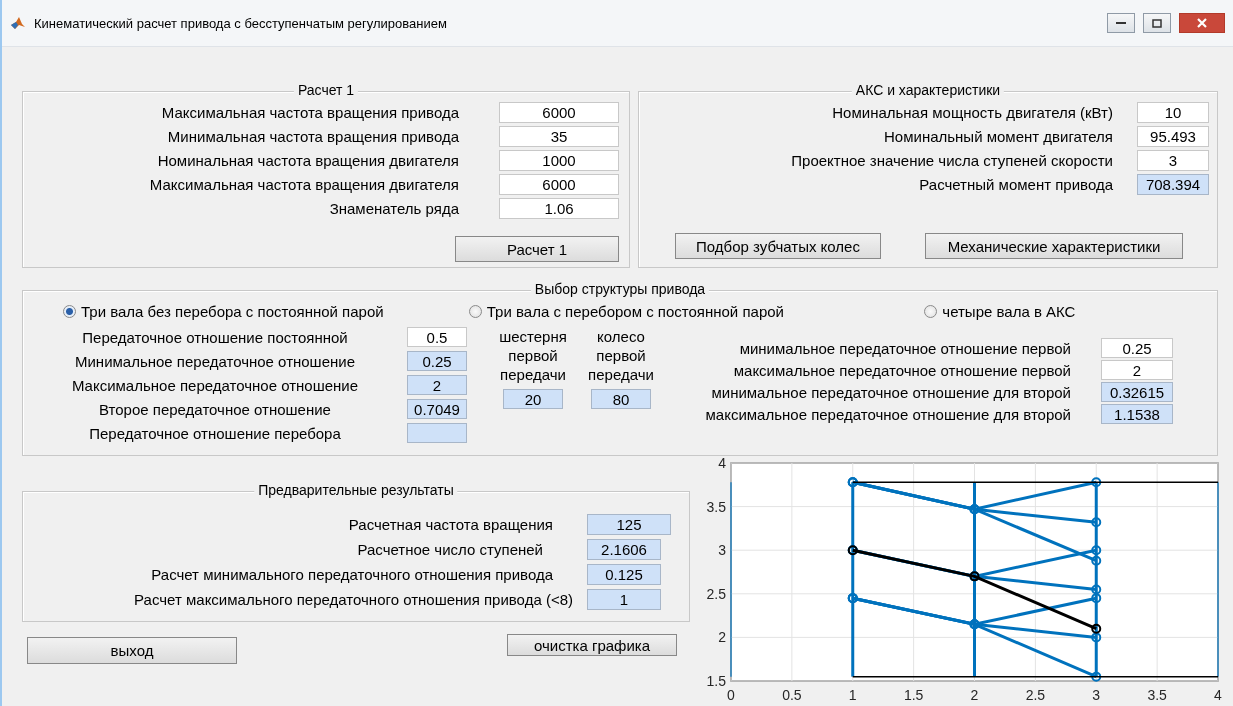 Image resolution: width=1233 pixels, height=706 pixels. Describe the element at coordinates (533, 355) in the screenshot. I see `column-heading: шестерня первой передачи` at that location.